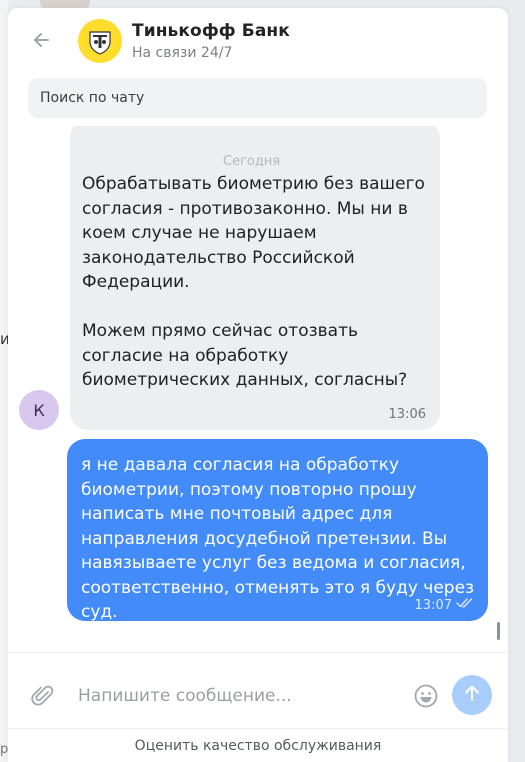  I want to click on scrollbar-thumb, so click(498, 631).